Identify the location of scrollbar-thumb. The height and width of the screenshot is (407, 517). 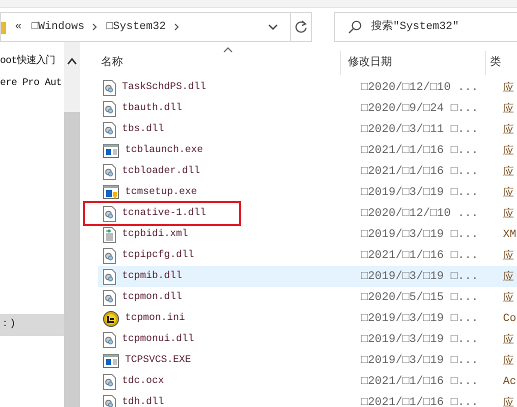
(72, 259).